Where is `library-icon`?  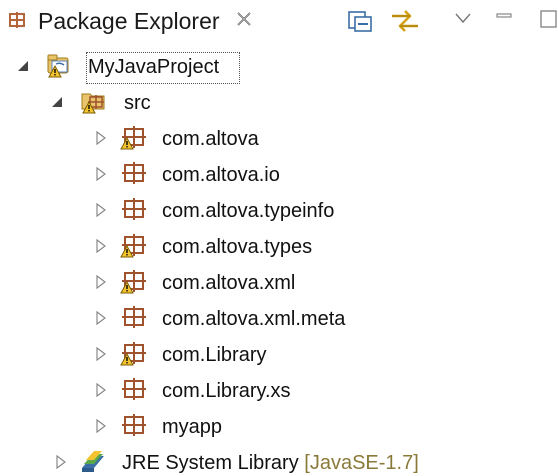
library-icon is located at coordinates (93, 461).